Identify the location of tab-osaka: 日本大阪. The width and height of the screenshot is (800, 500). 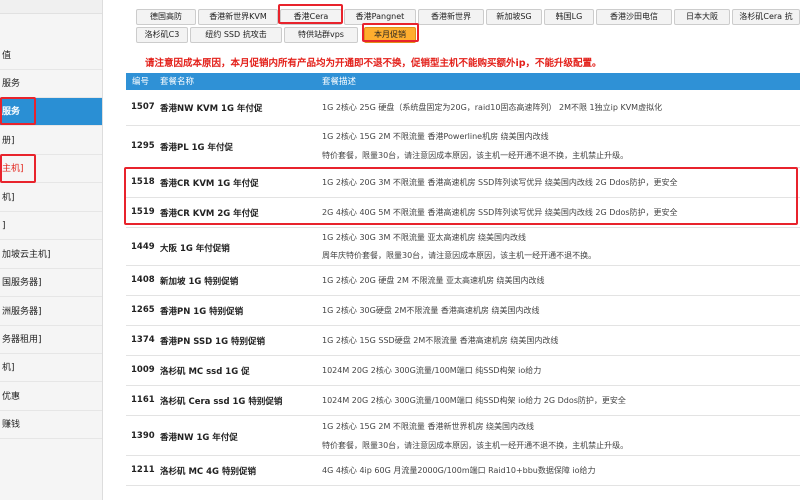
(702, 17).